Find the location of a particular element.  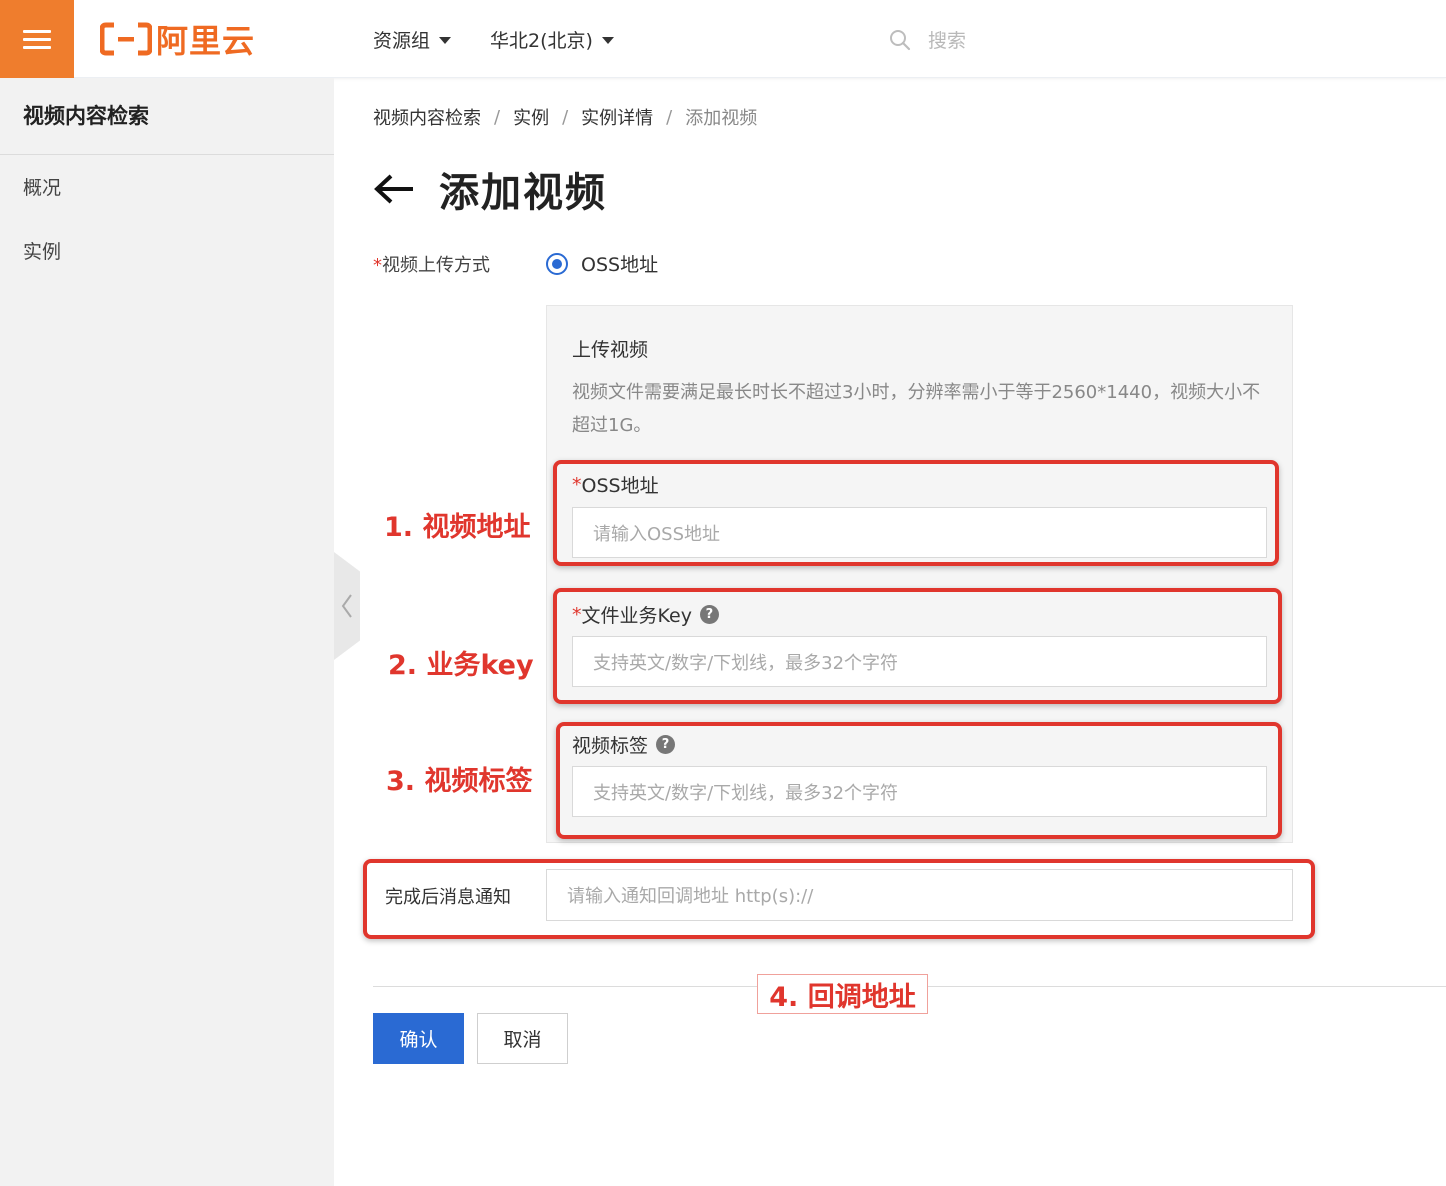

annotation-box-oss is located at coordinates (916, 513).